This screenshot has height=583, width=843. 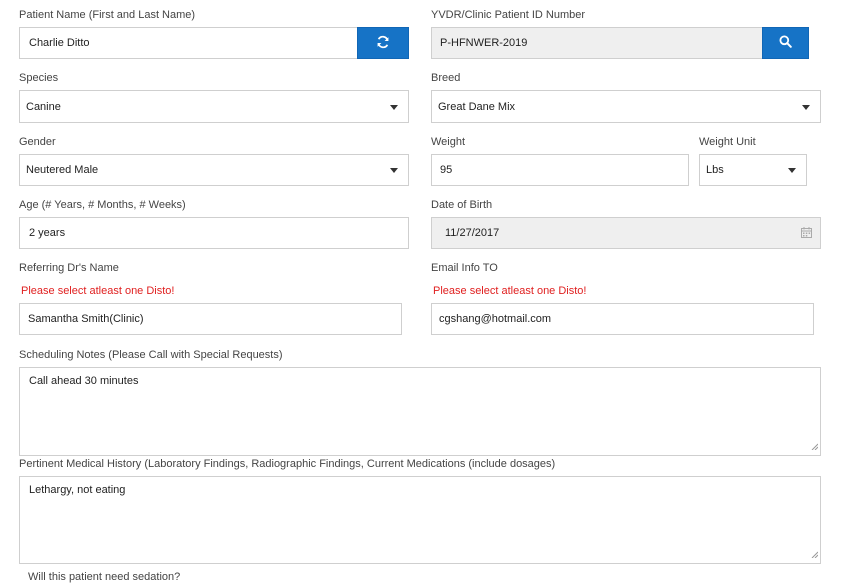 I want to click on referring-dr-label: Referring Dr's Name, so click(x=69, y=268).